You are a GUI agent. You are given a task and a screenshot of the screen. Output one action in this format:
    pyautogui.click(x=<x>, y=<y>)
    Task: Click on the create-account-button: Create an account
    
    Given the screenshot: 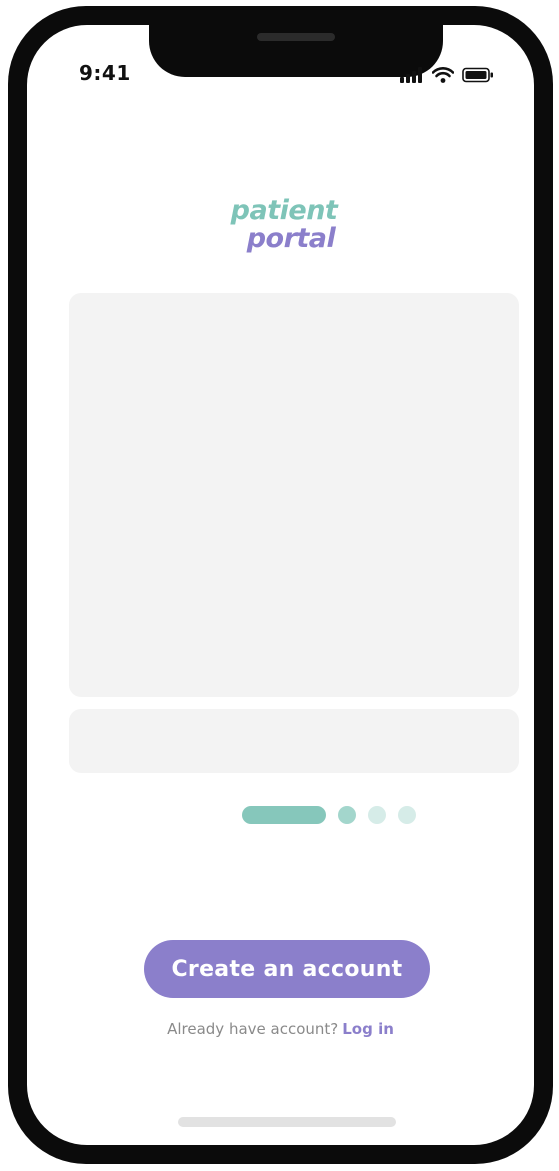 What is the action you would take?
    pyautogui.click(x=287, y=969)
    